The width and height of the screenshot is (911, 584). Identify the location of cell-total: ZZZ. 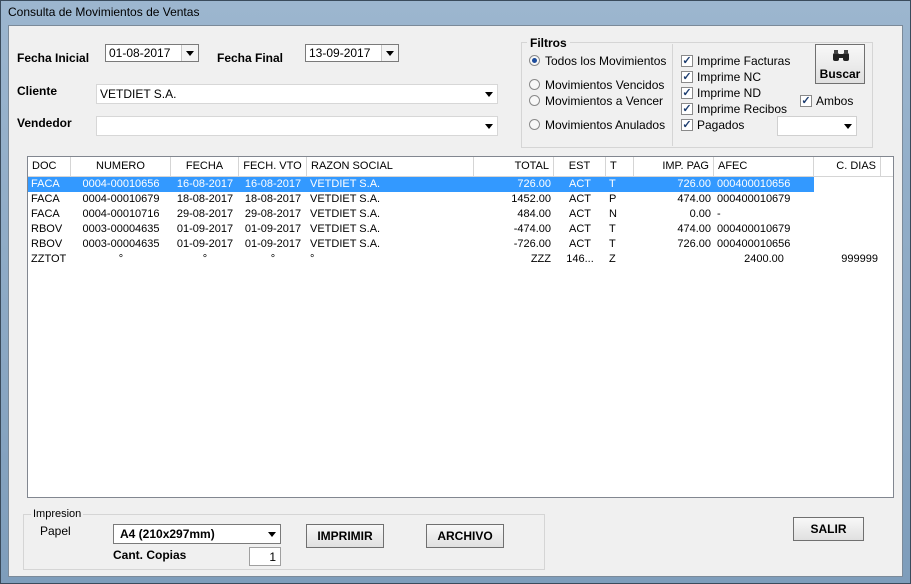
(540, 259).